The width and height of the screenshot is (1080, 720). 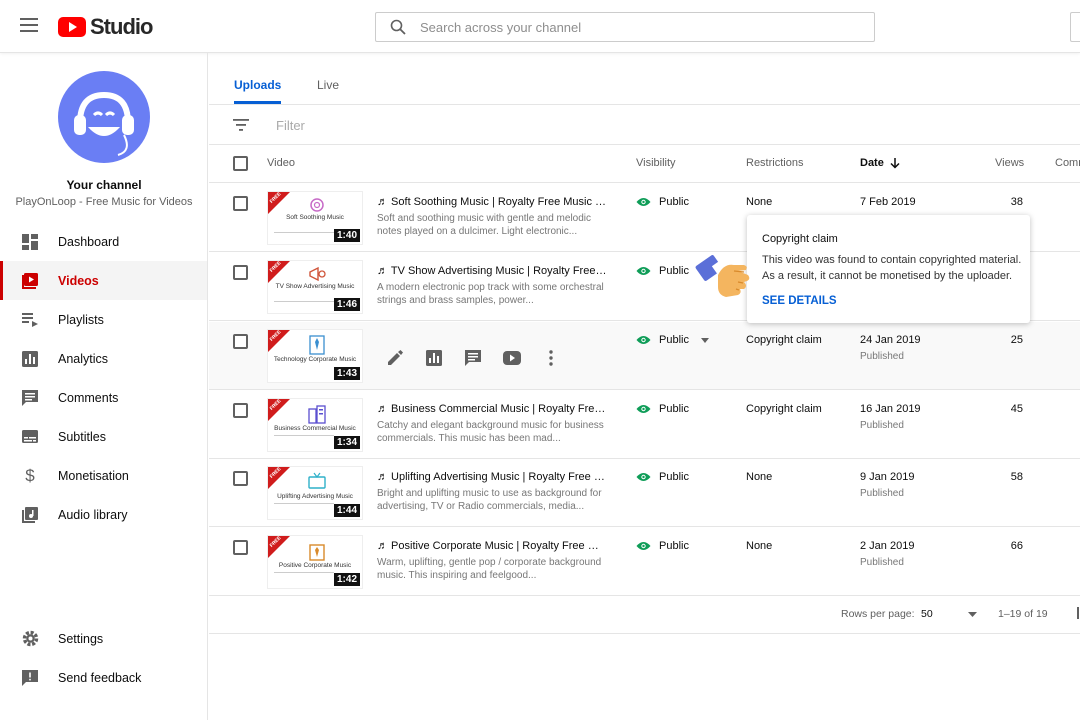 I want to click on date-header-label: Date, so click(x=872, y=163).